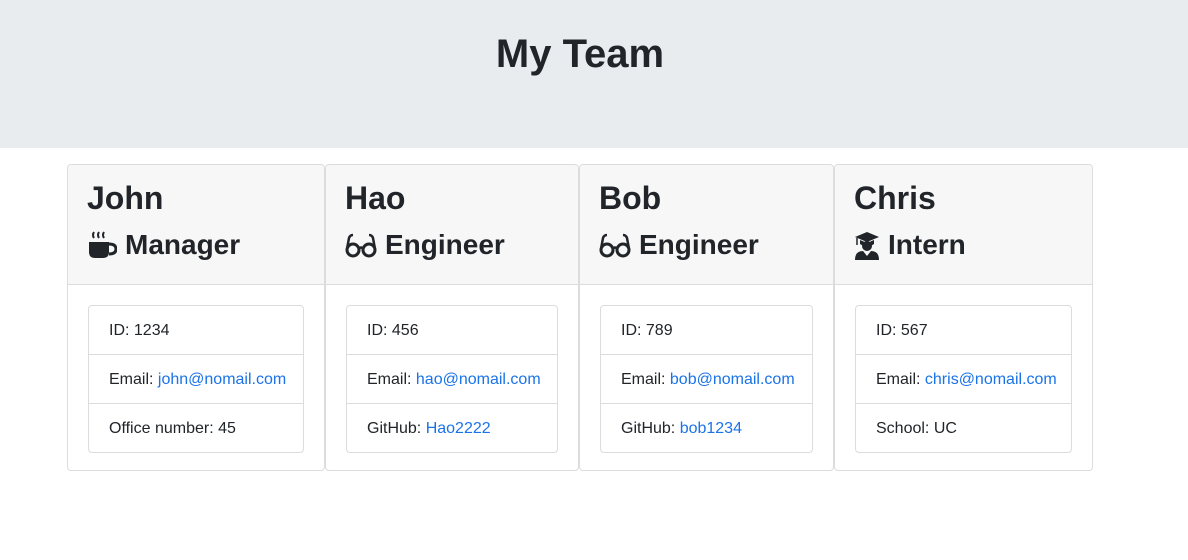 The image size is (1188, 560). Describe the element at coordinates (222, 379) in the screenshot. I see `email-link: john@nomail.com` at that location.